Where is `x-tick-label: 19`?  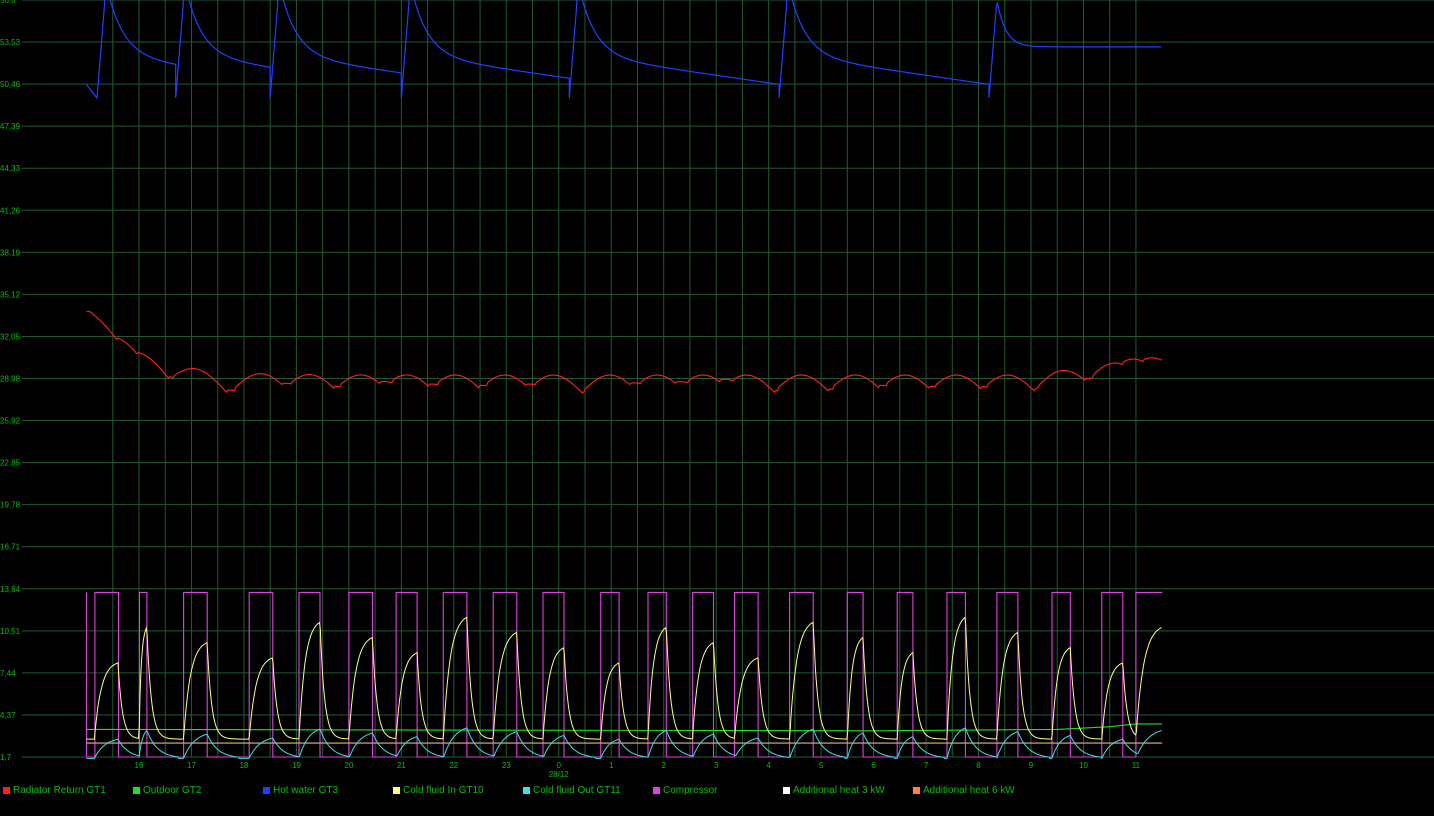
x-tick-label: 19 is located at coordinates (296, 765).